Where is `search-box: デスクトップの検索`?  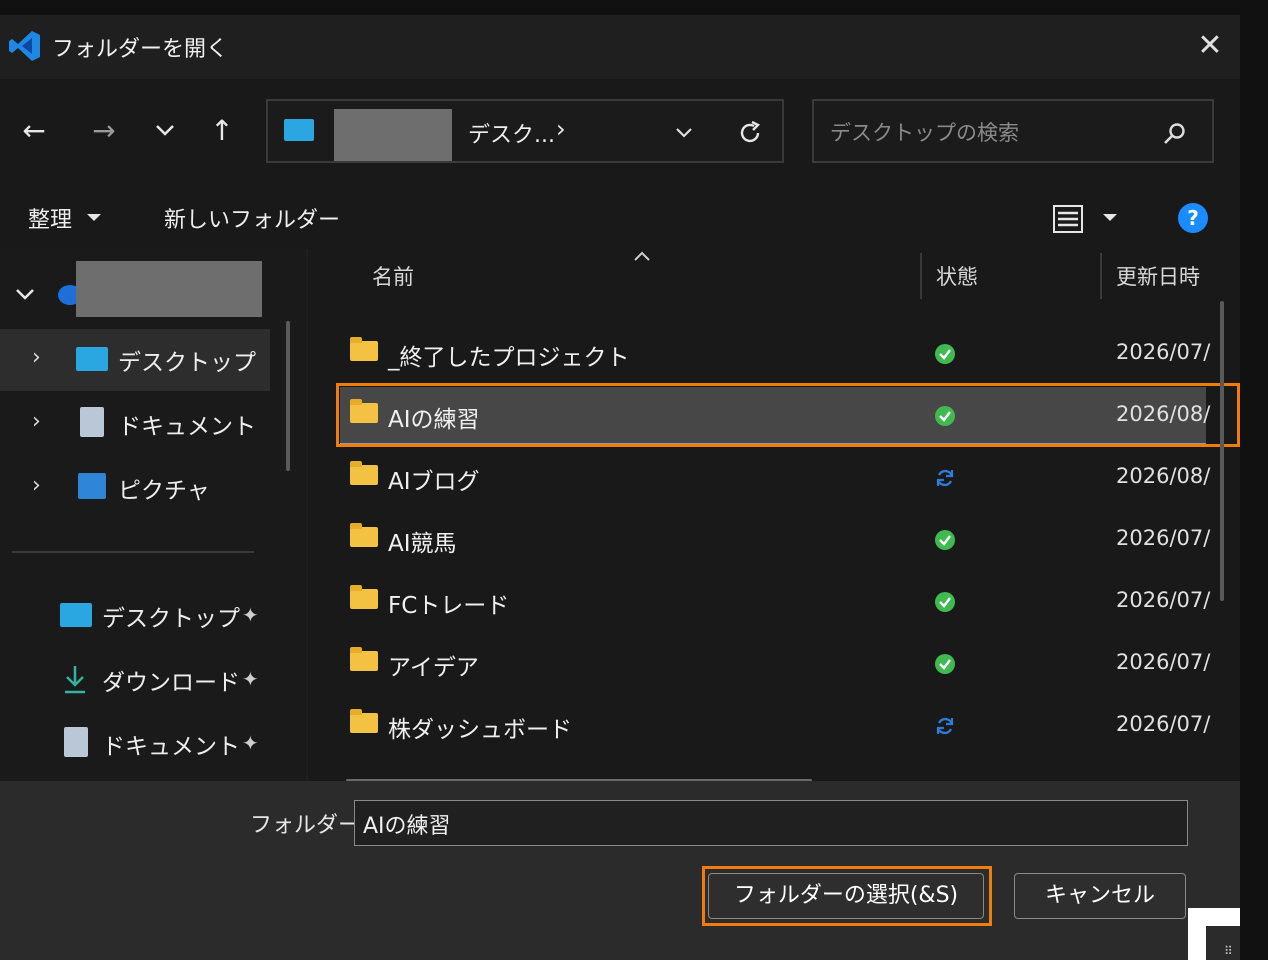
search-box: デスクトップの検索 is located at coordinates (1013, 131).